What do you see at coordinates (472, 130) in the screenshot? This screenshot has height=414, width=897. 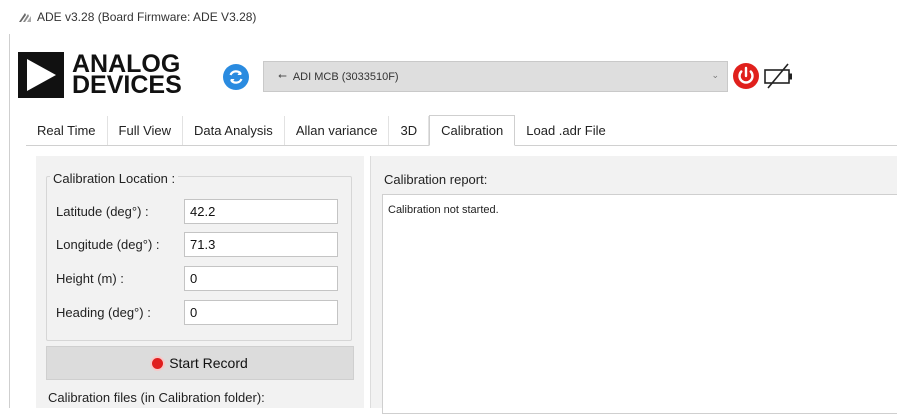 I see `tab-calibration: Calibration` at bounding box center [472, 130].